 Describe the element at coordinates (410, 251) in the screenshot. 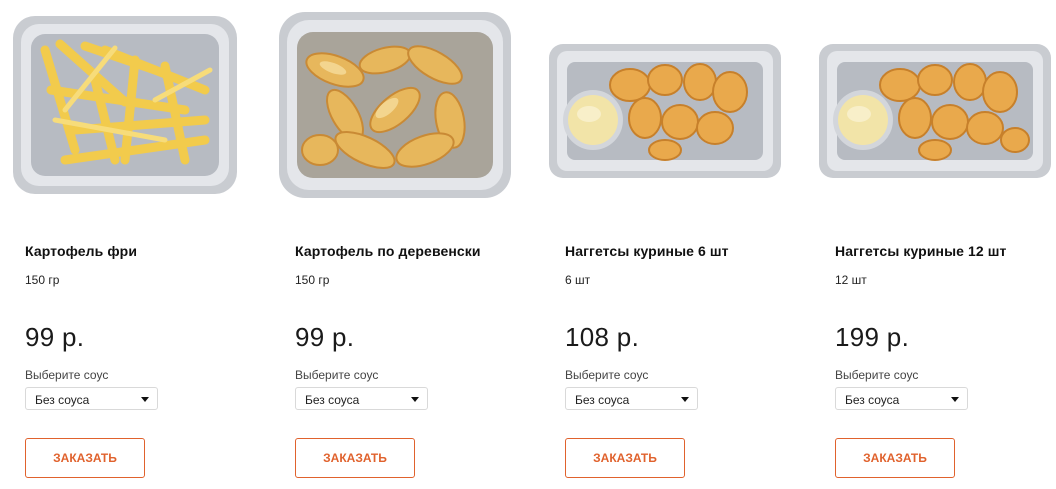

I see `product-title: Картофель по деревенски` at that location.